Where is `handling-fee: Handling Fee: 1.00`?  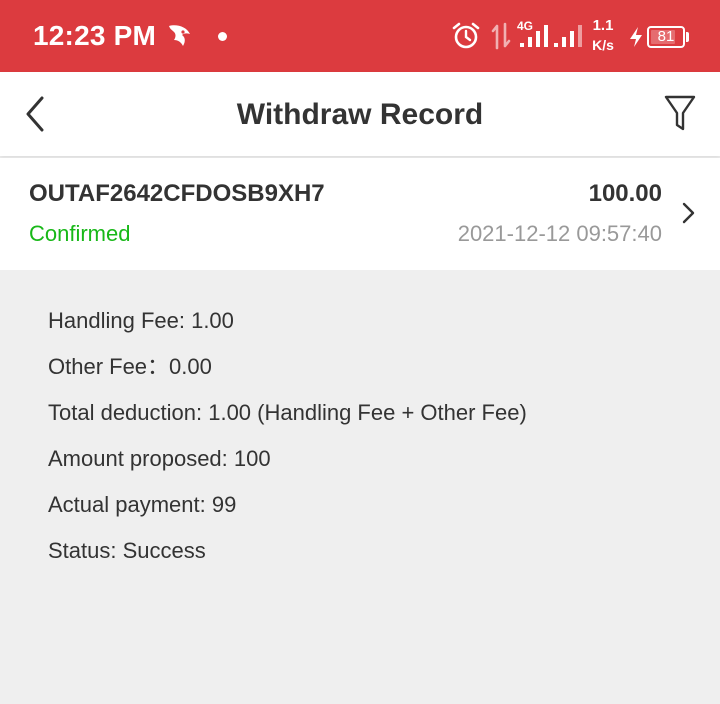
handling-fee: Handling Fee: 1.00 is located at coordinates (141, 320).